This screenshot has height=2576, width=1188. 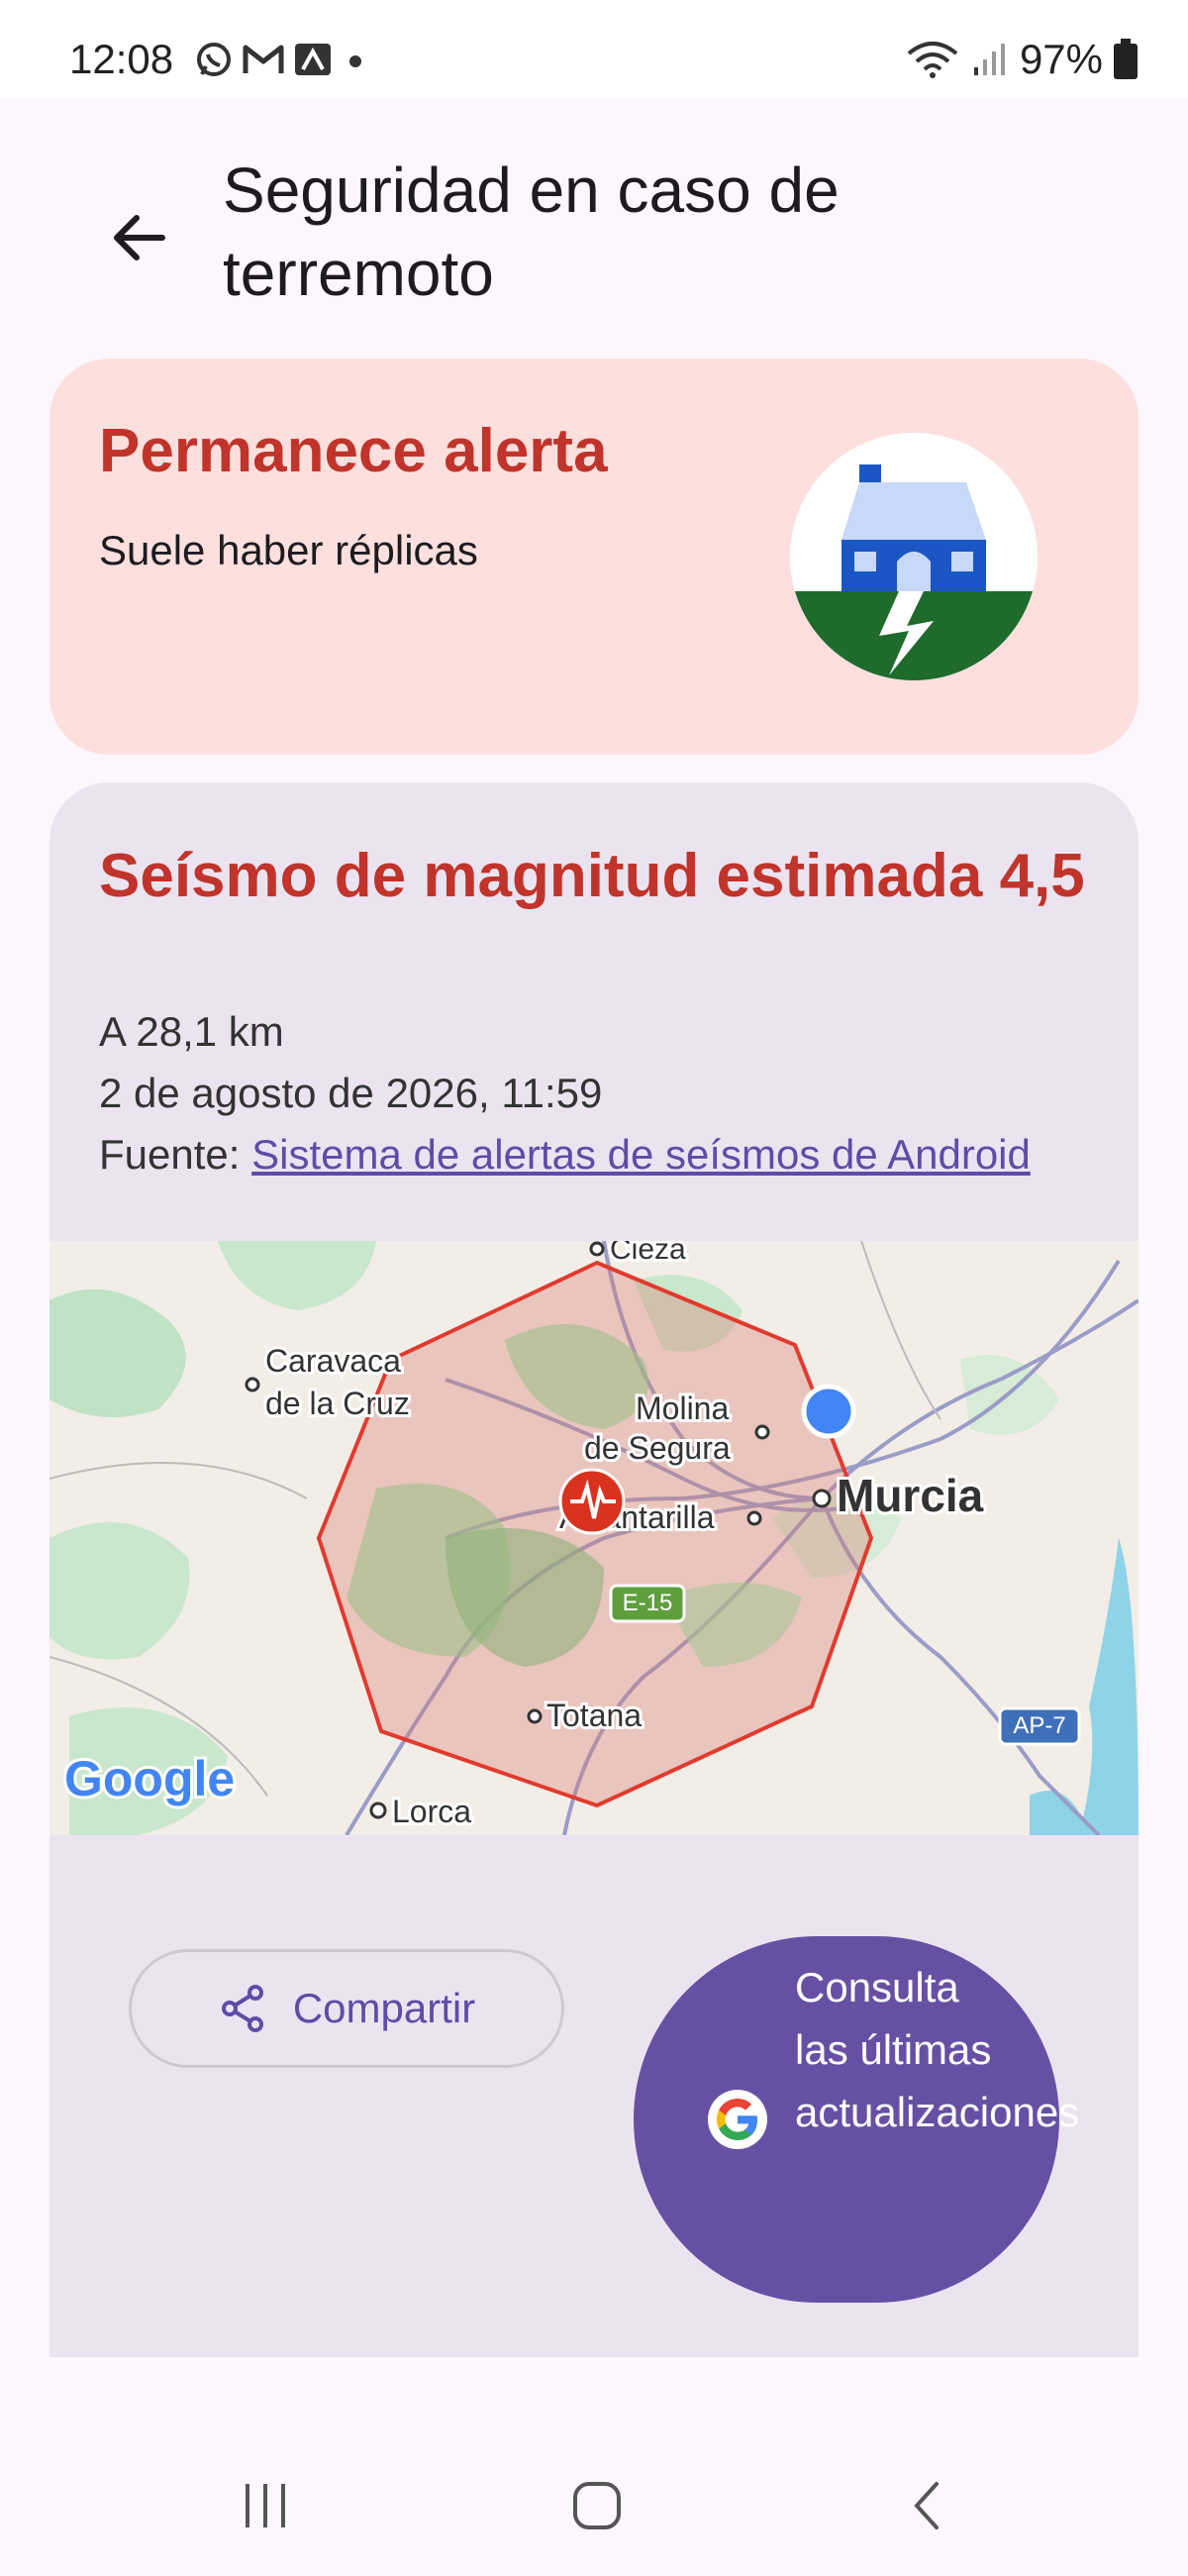 I want to click on status-bar: 12:08 97%, so click(x=594, y=49).